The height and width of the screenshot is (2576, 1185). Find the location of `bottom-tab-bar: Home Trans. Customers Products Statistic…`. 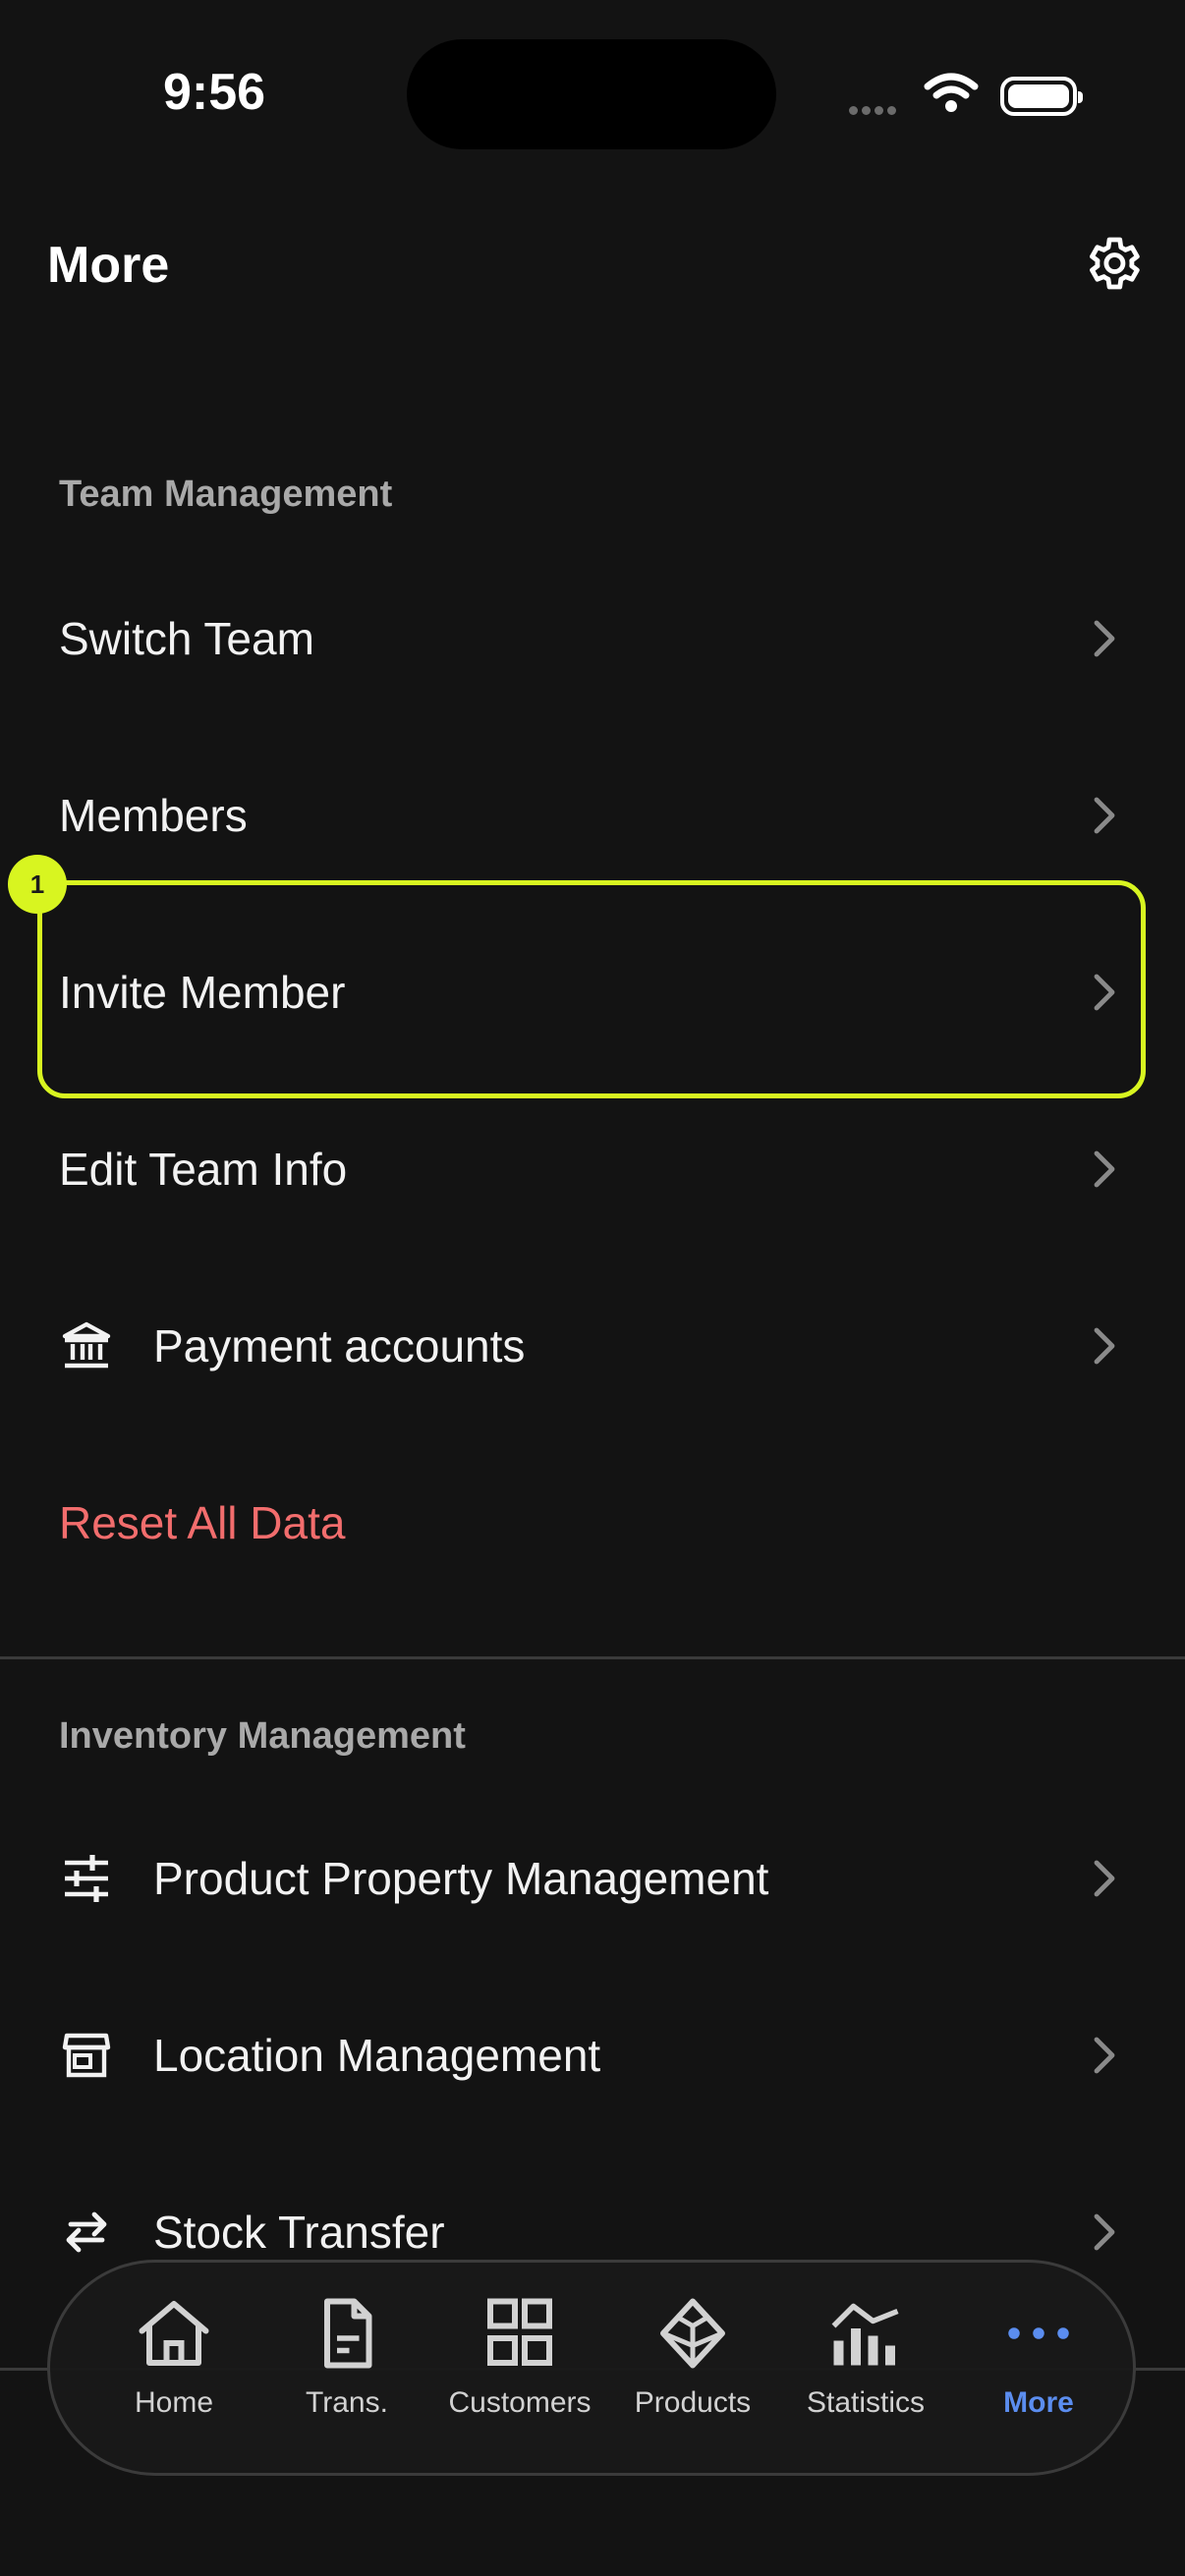

bottom-tab-bar: Home Trans. Customers Products Statistic… is located at coordinates (592, 2368).